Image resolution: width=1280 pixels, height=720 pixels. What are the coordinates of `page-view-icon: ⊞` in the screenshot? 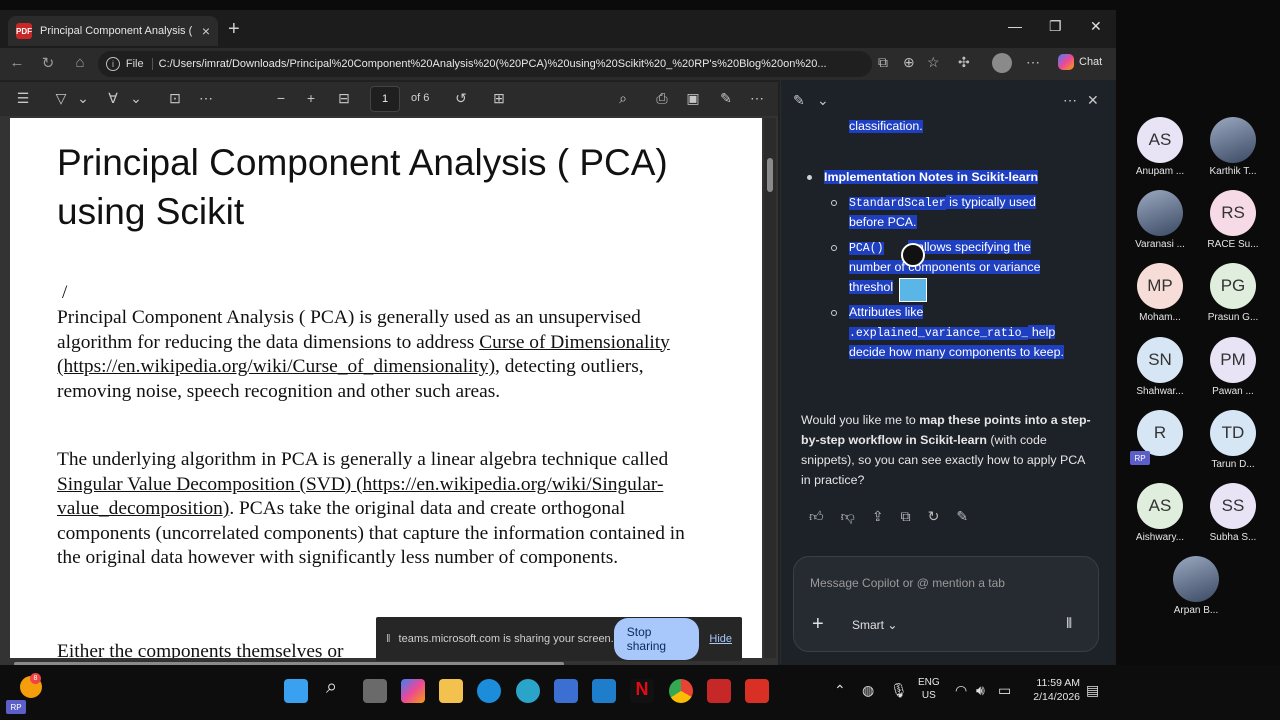 It's located at (499, 98).